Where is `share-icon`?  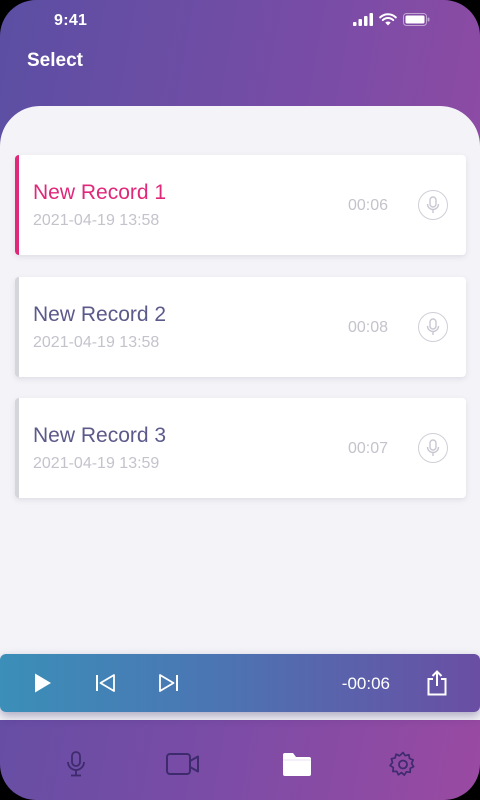 share-icon is located at coordinates (437, 683).